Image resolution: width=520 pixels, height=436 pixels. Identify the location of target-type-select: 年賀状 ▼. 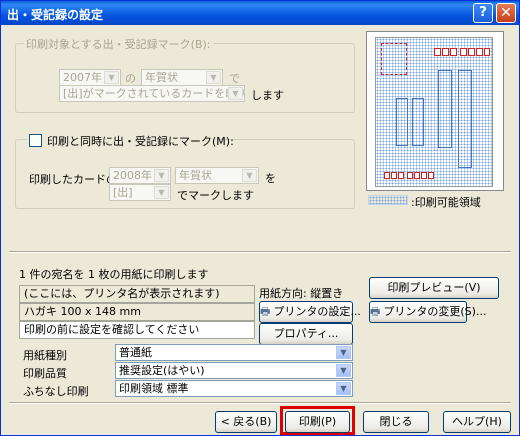
(182, 77).